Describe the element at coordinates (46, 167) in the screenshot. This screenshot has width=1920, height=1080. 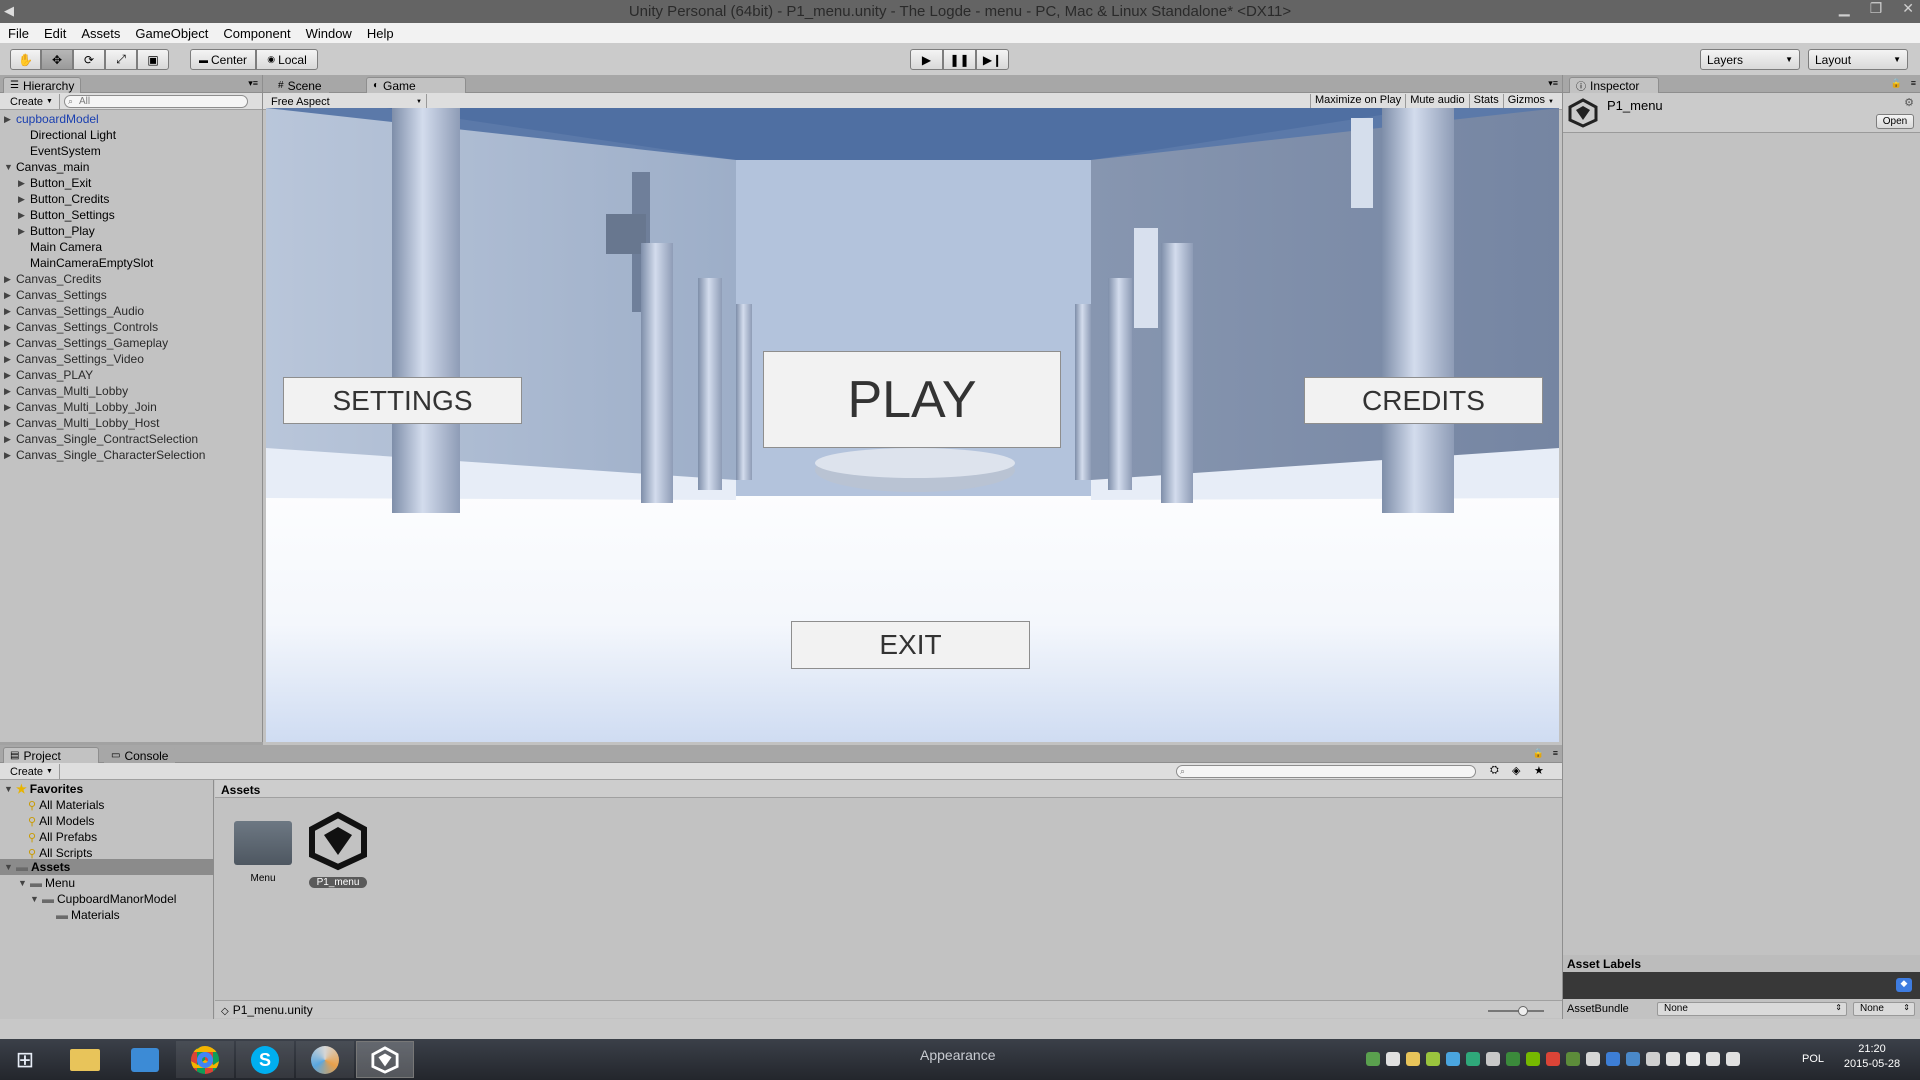
I see `hierarchy-item: ▼ Canvas_main` at that location.